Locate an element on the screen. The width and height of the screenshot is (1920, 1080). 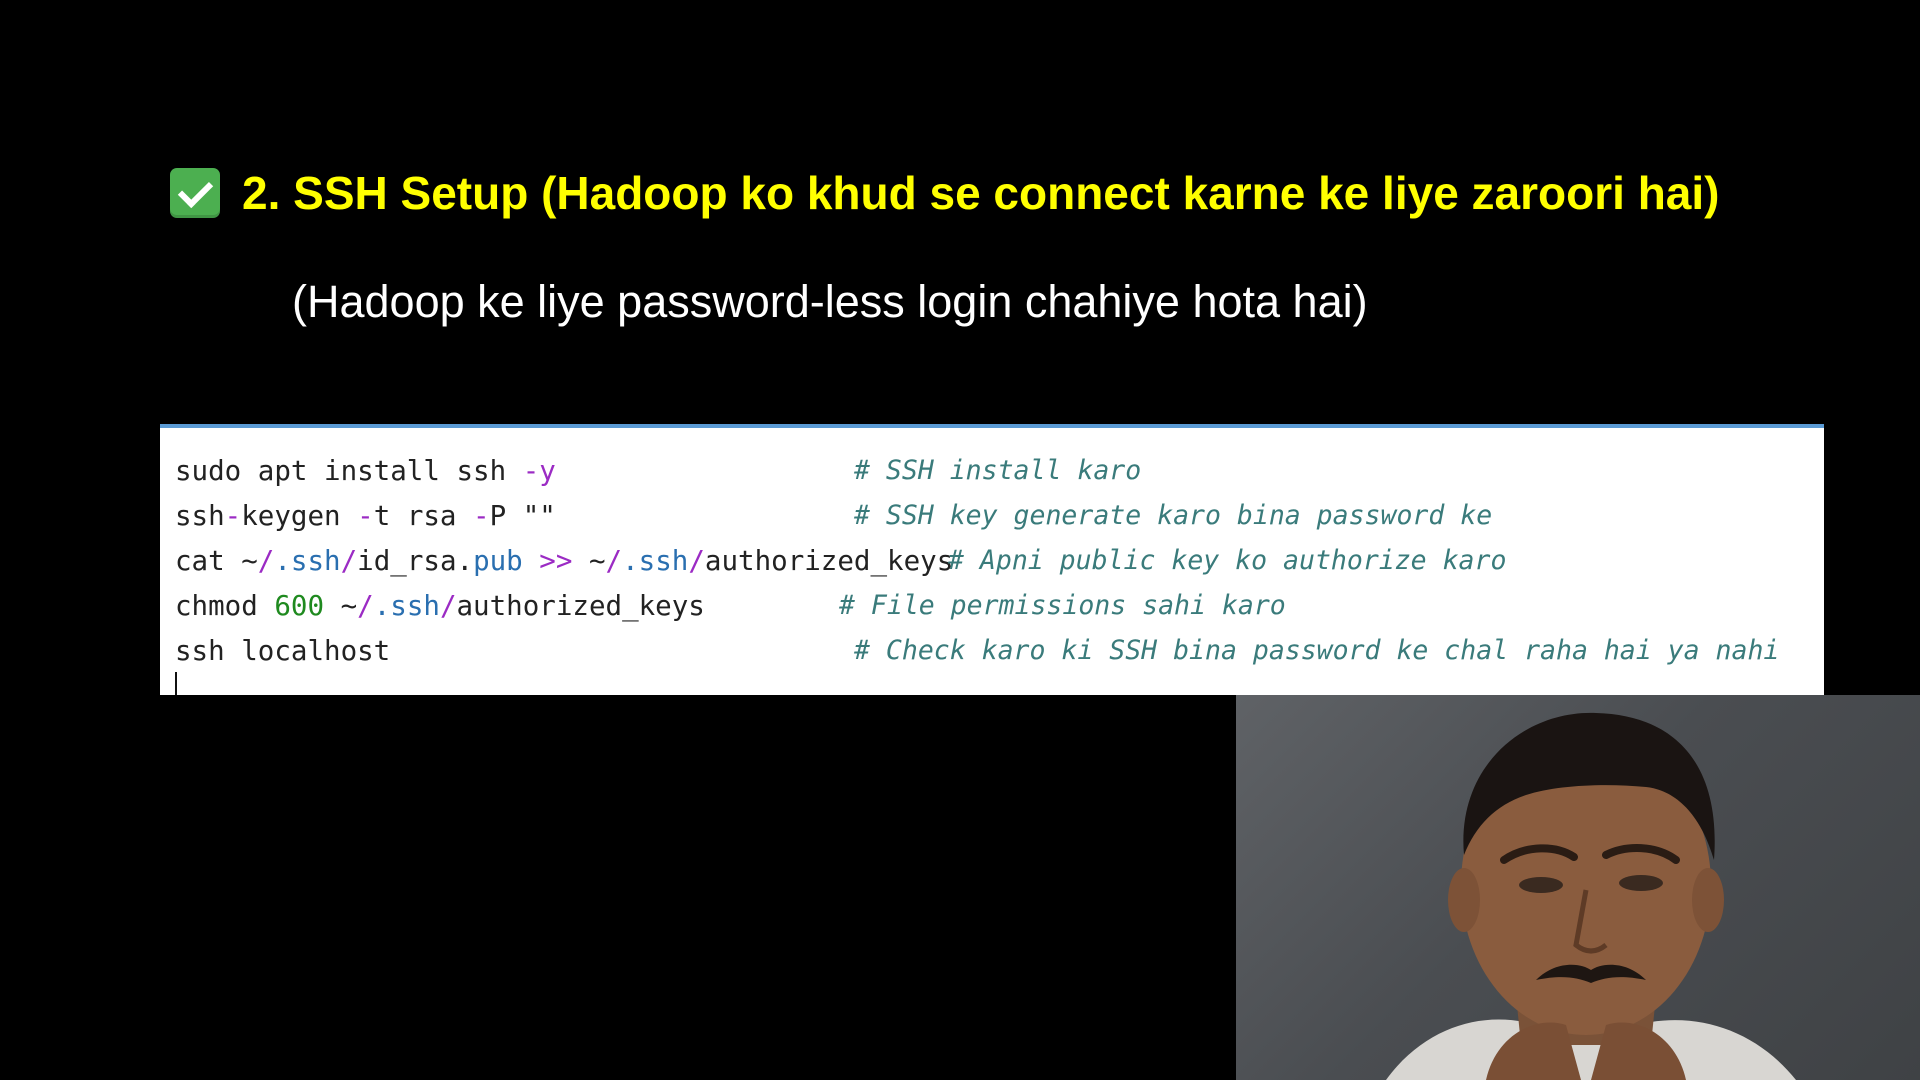
code-token: ssh is located at coordinates (200, 516).